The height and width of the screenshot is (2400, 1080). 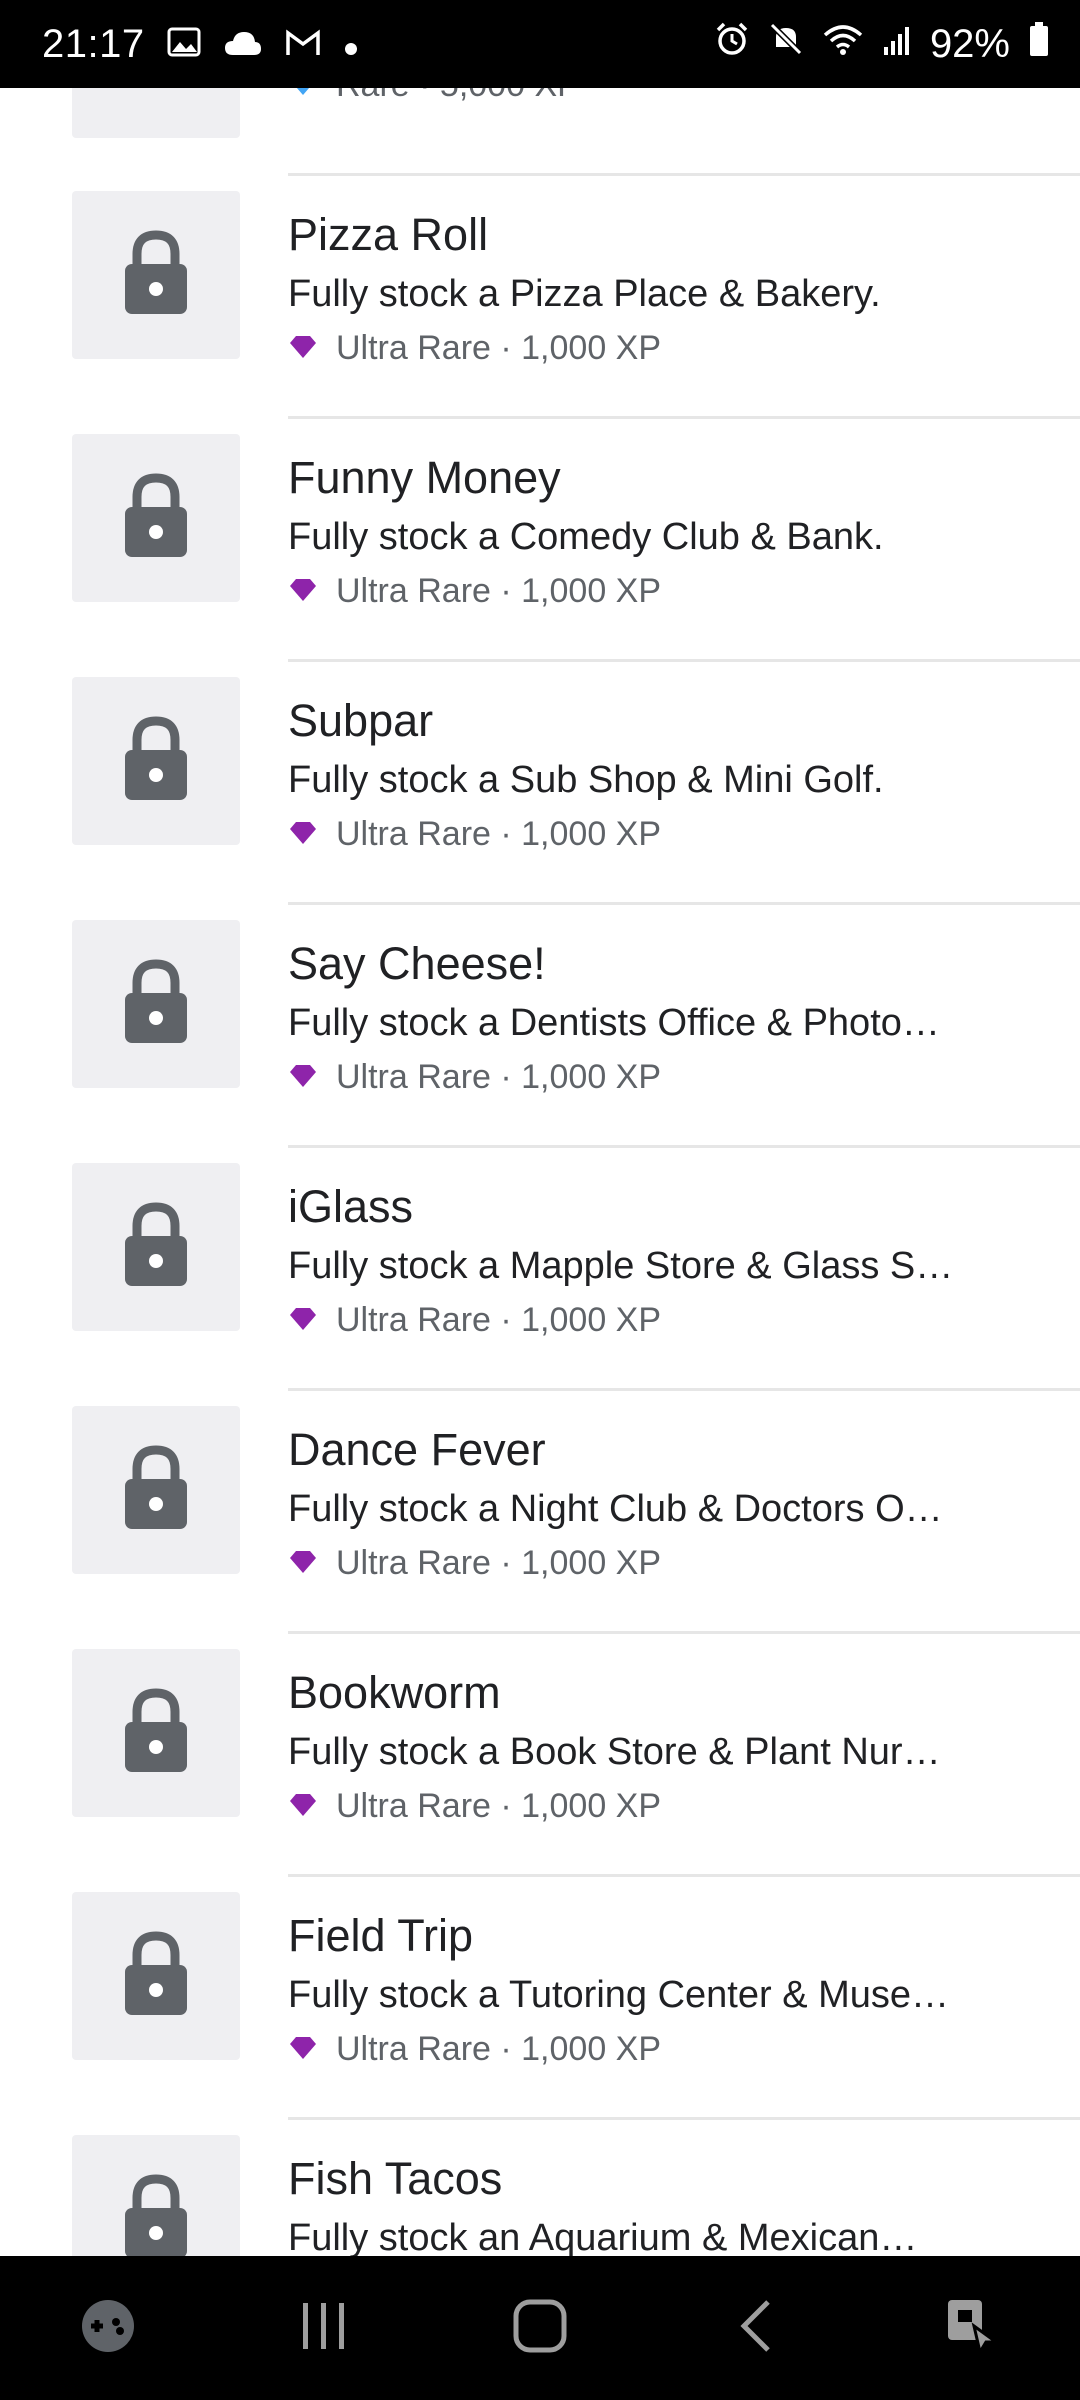 I want to click on battery-icon, so click(x=1039, y=44).